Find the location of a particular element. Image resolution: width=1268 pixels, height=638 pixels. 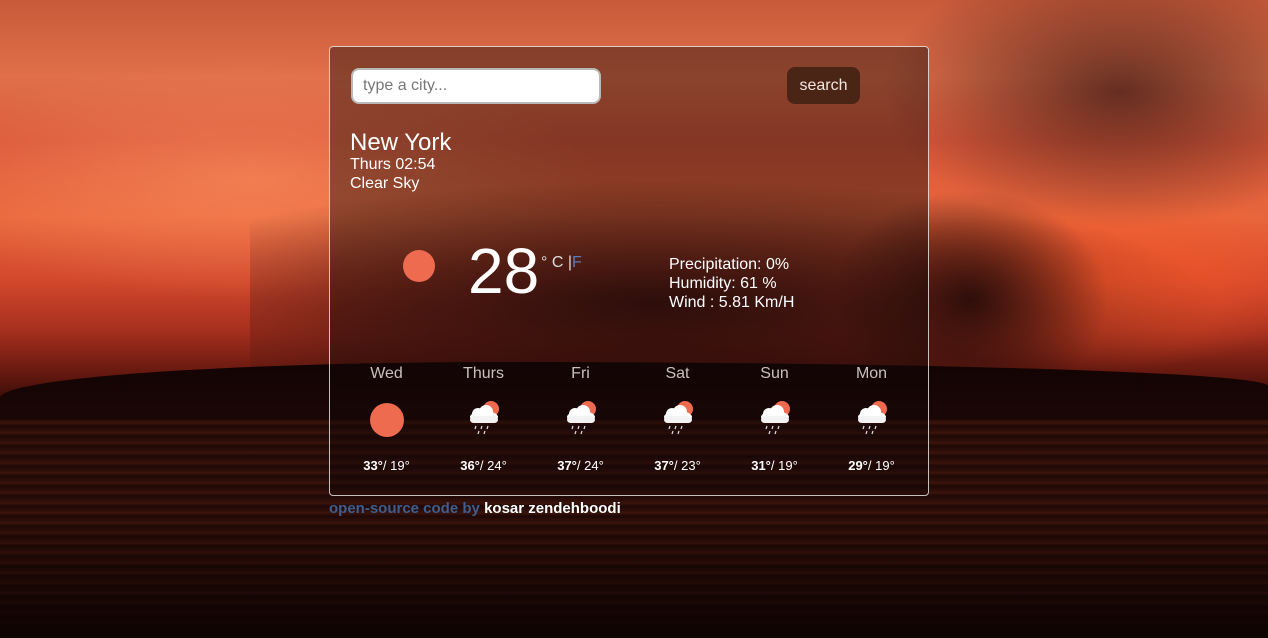

forecast-max-temp: 36° is located at coordinates (470, 465).